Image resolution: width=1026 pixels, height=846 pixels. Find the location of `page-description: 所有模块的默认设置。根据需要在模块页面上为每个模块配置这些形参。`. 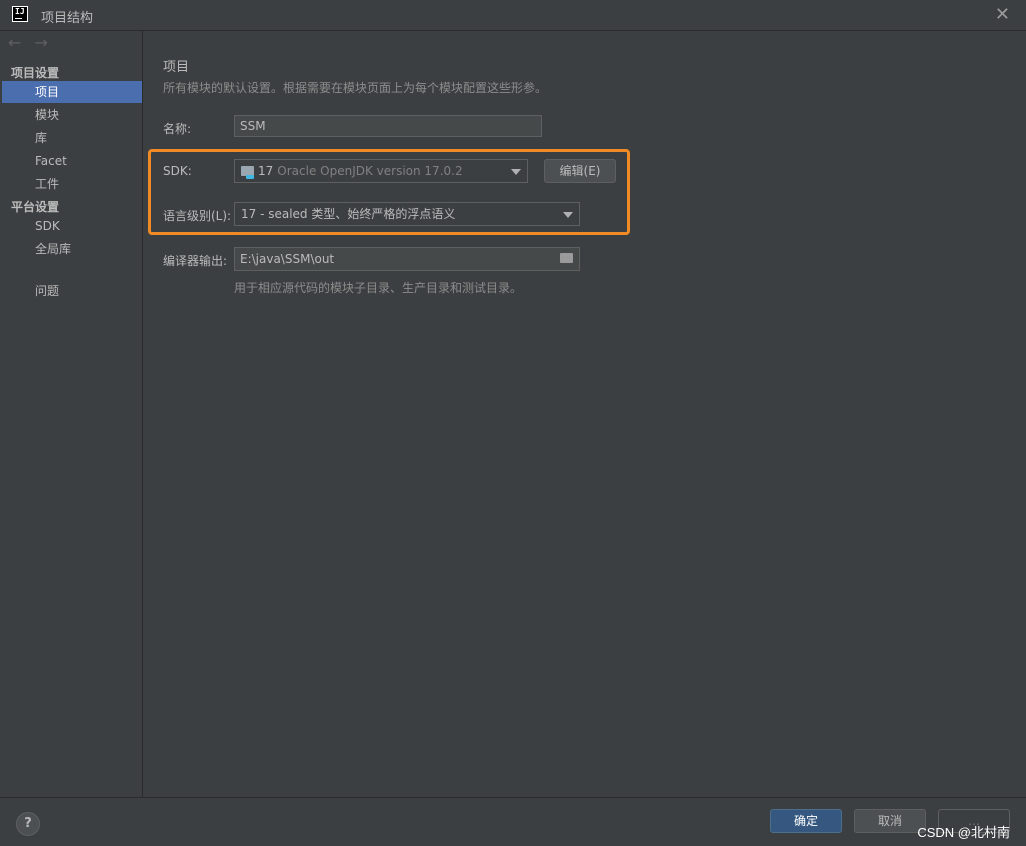

page-description: 所有模块的默认设置。根据需要在模块页面上为每个模块配置这些形参。 is located at coordinates (355, 88).